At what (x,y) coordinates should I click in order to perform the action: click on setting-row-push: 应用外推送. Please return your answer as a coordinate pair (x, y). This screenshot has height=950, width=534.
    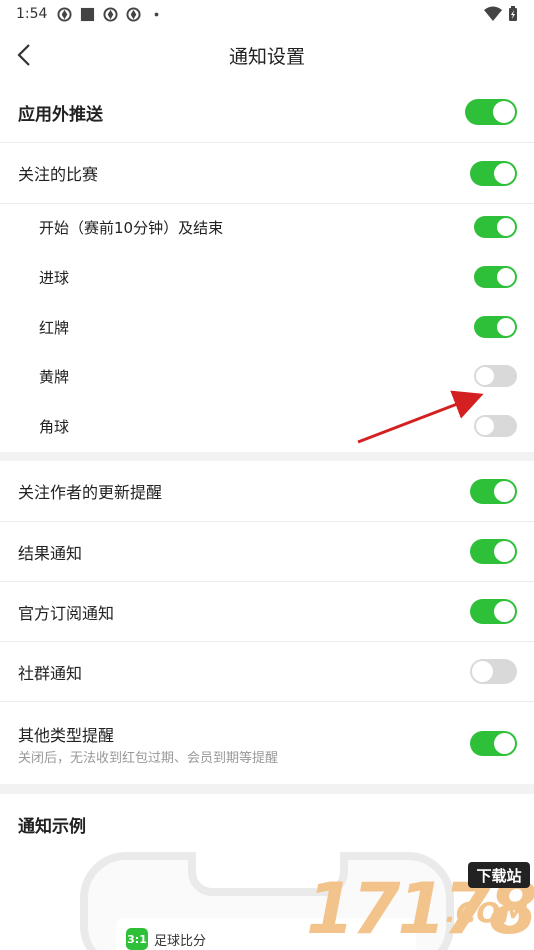
    Looking at the image, I should click on (267, 112).